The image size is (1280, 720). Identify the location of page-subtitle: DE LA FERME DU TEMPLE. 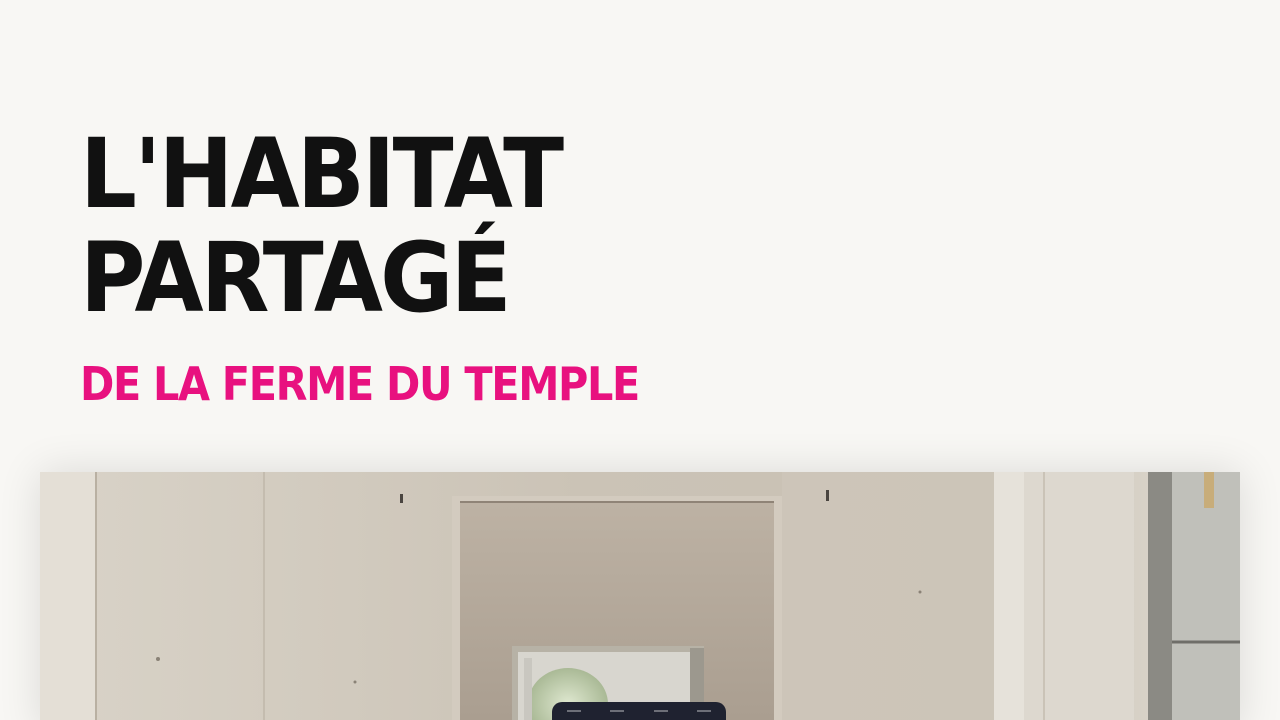
(360, 384).